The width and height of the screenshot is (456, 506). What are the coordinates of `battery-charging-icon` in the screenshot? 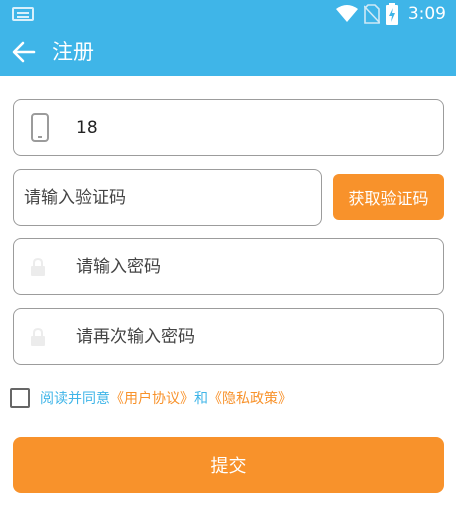 It's located at (391, 14).